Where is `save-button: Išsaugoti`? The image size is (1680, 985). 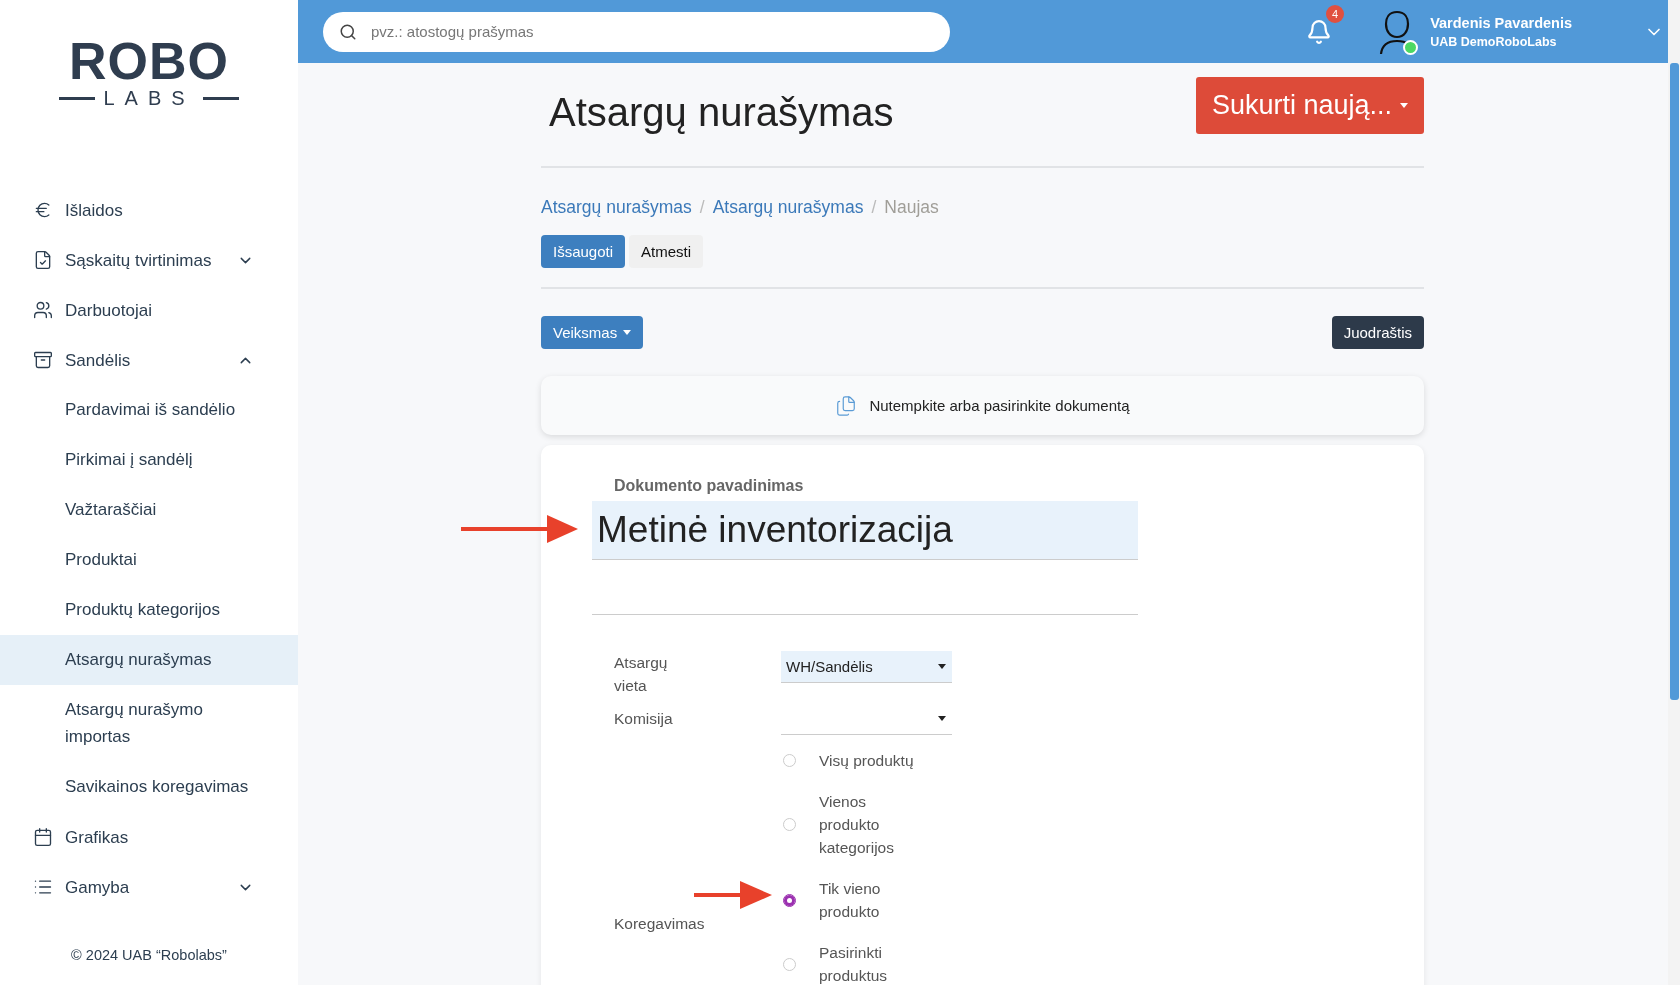
save-button: Išsaugoti is located at coordinates (583, 251).